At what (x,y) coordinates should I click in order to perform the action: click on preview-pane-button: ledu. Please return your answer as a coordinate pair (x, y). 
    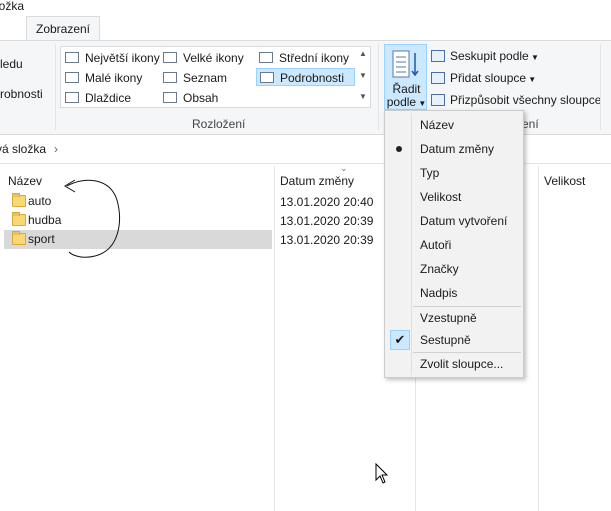
    Looking at the image, I should click on (11, 64).